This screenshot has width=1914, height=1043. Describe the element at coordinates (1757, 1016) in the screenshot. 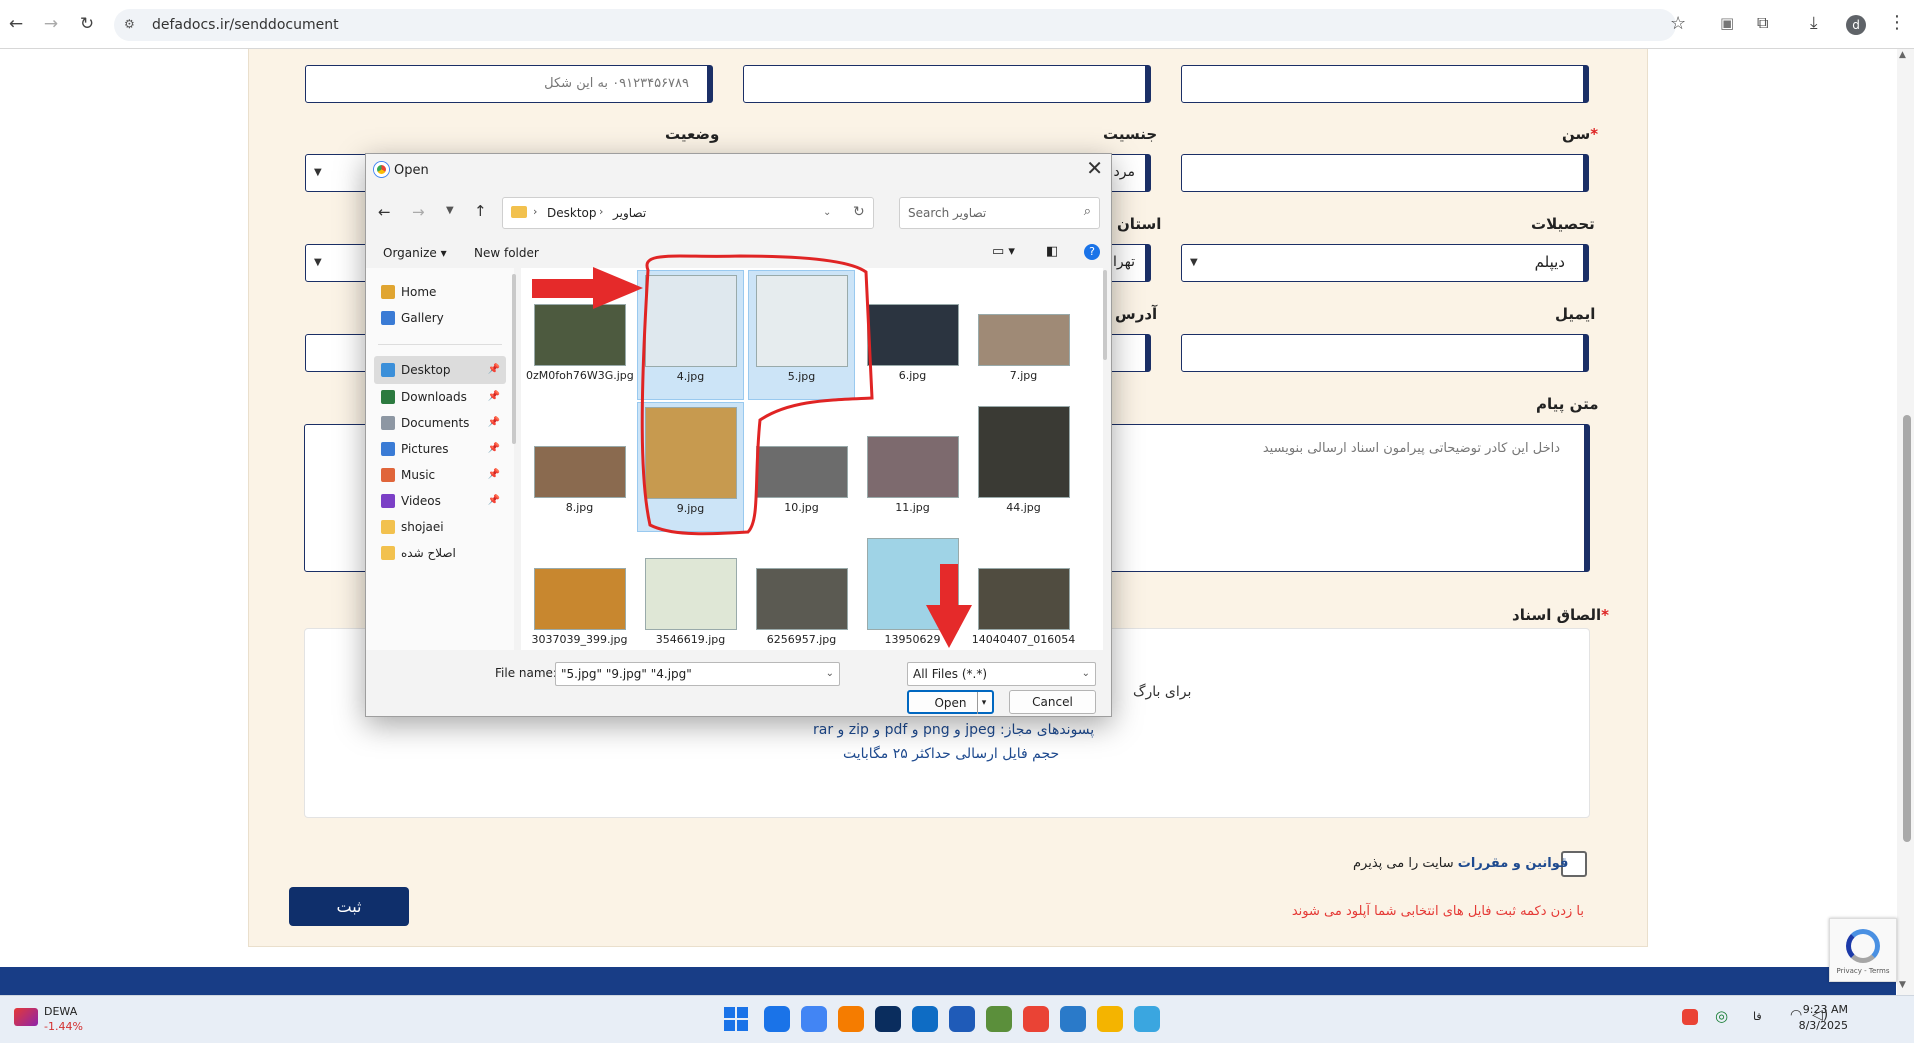

I see `language-indicator: فا` at that location.